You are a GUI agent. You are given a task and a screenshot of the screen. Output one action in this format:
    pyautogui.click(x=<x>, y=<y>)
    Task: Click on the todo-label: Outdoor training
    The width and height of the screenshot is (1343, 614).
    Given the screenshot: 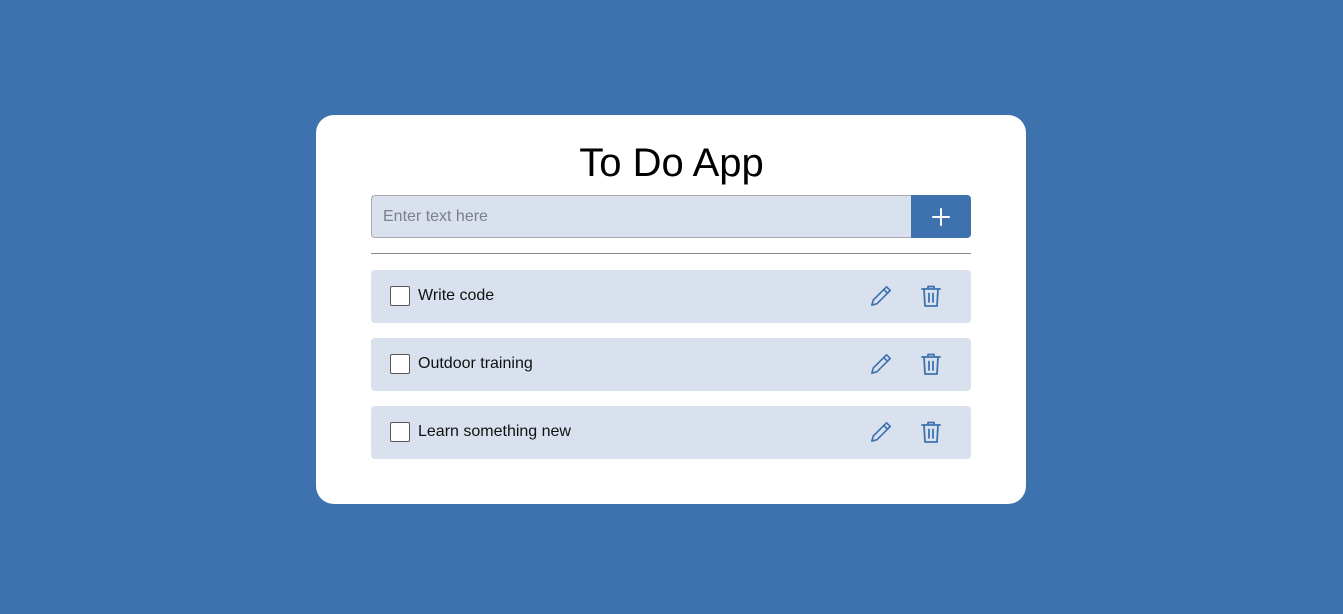 What is the action you would take?
    pyautogui.click(x=475, y=363)
    